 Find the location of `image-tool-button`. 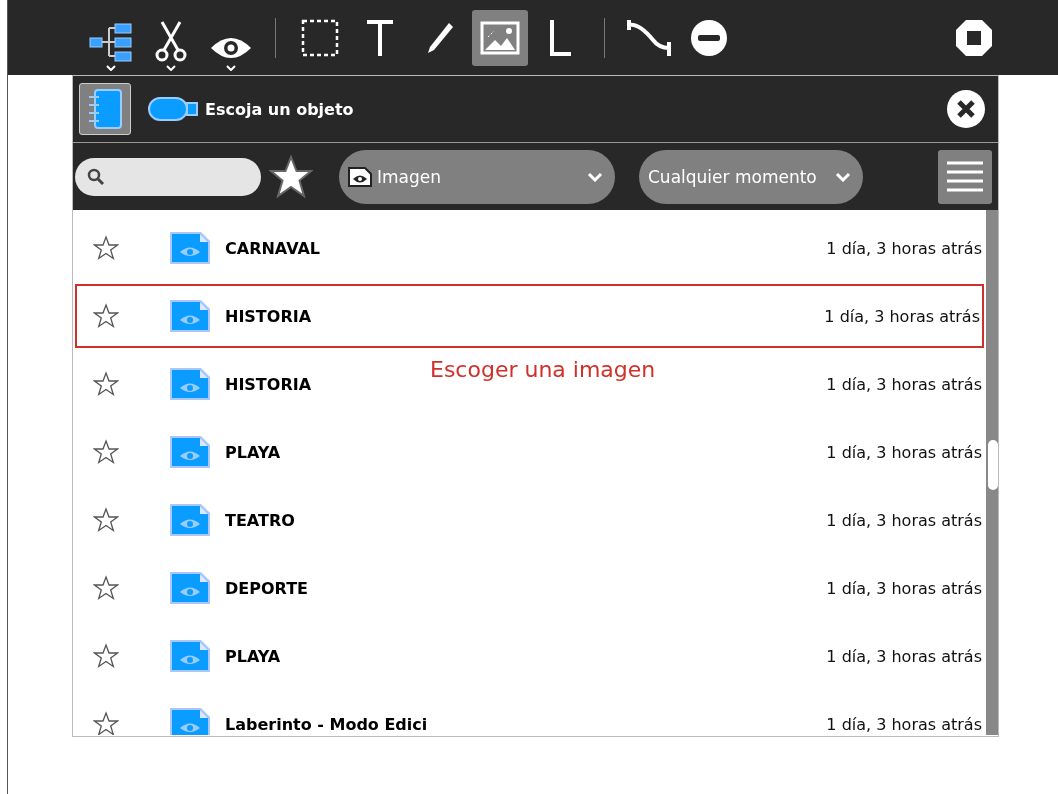

image-tool-button is located at coordinates (500, 37).